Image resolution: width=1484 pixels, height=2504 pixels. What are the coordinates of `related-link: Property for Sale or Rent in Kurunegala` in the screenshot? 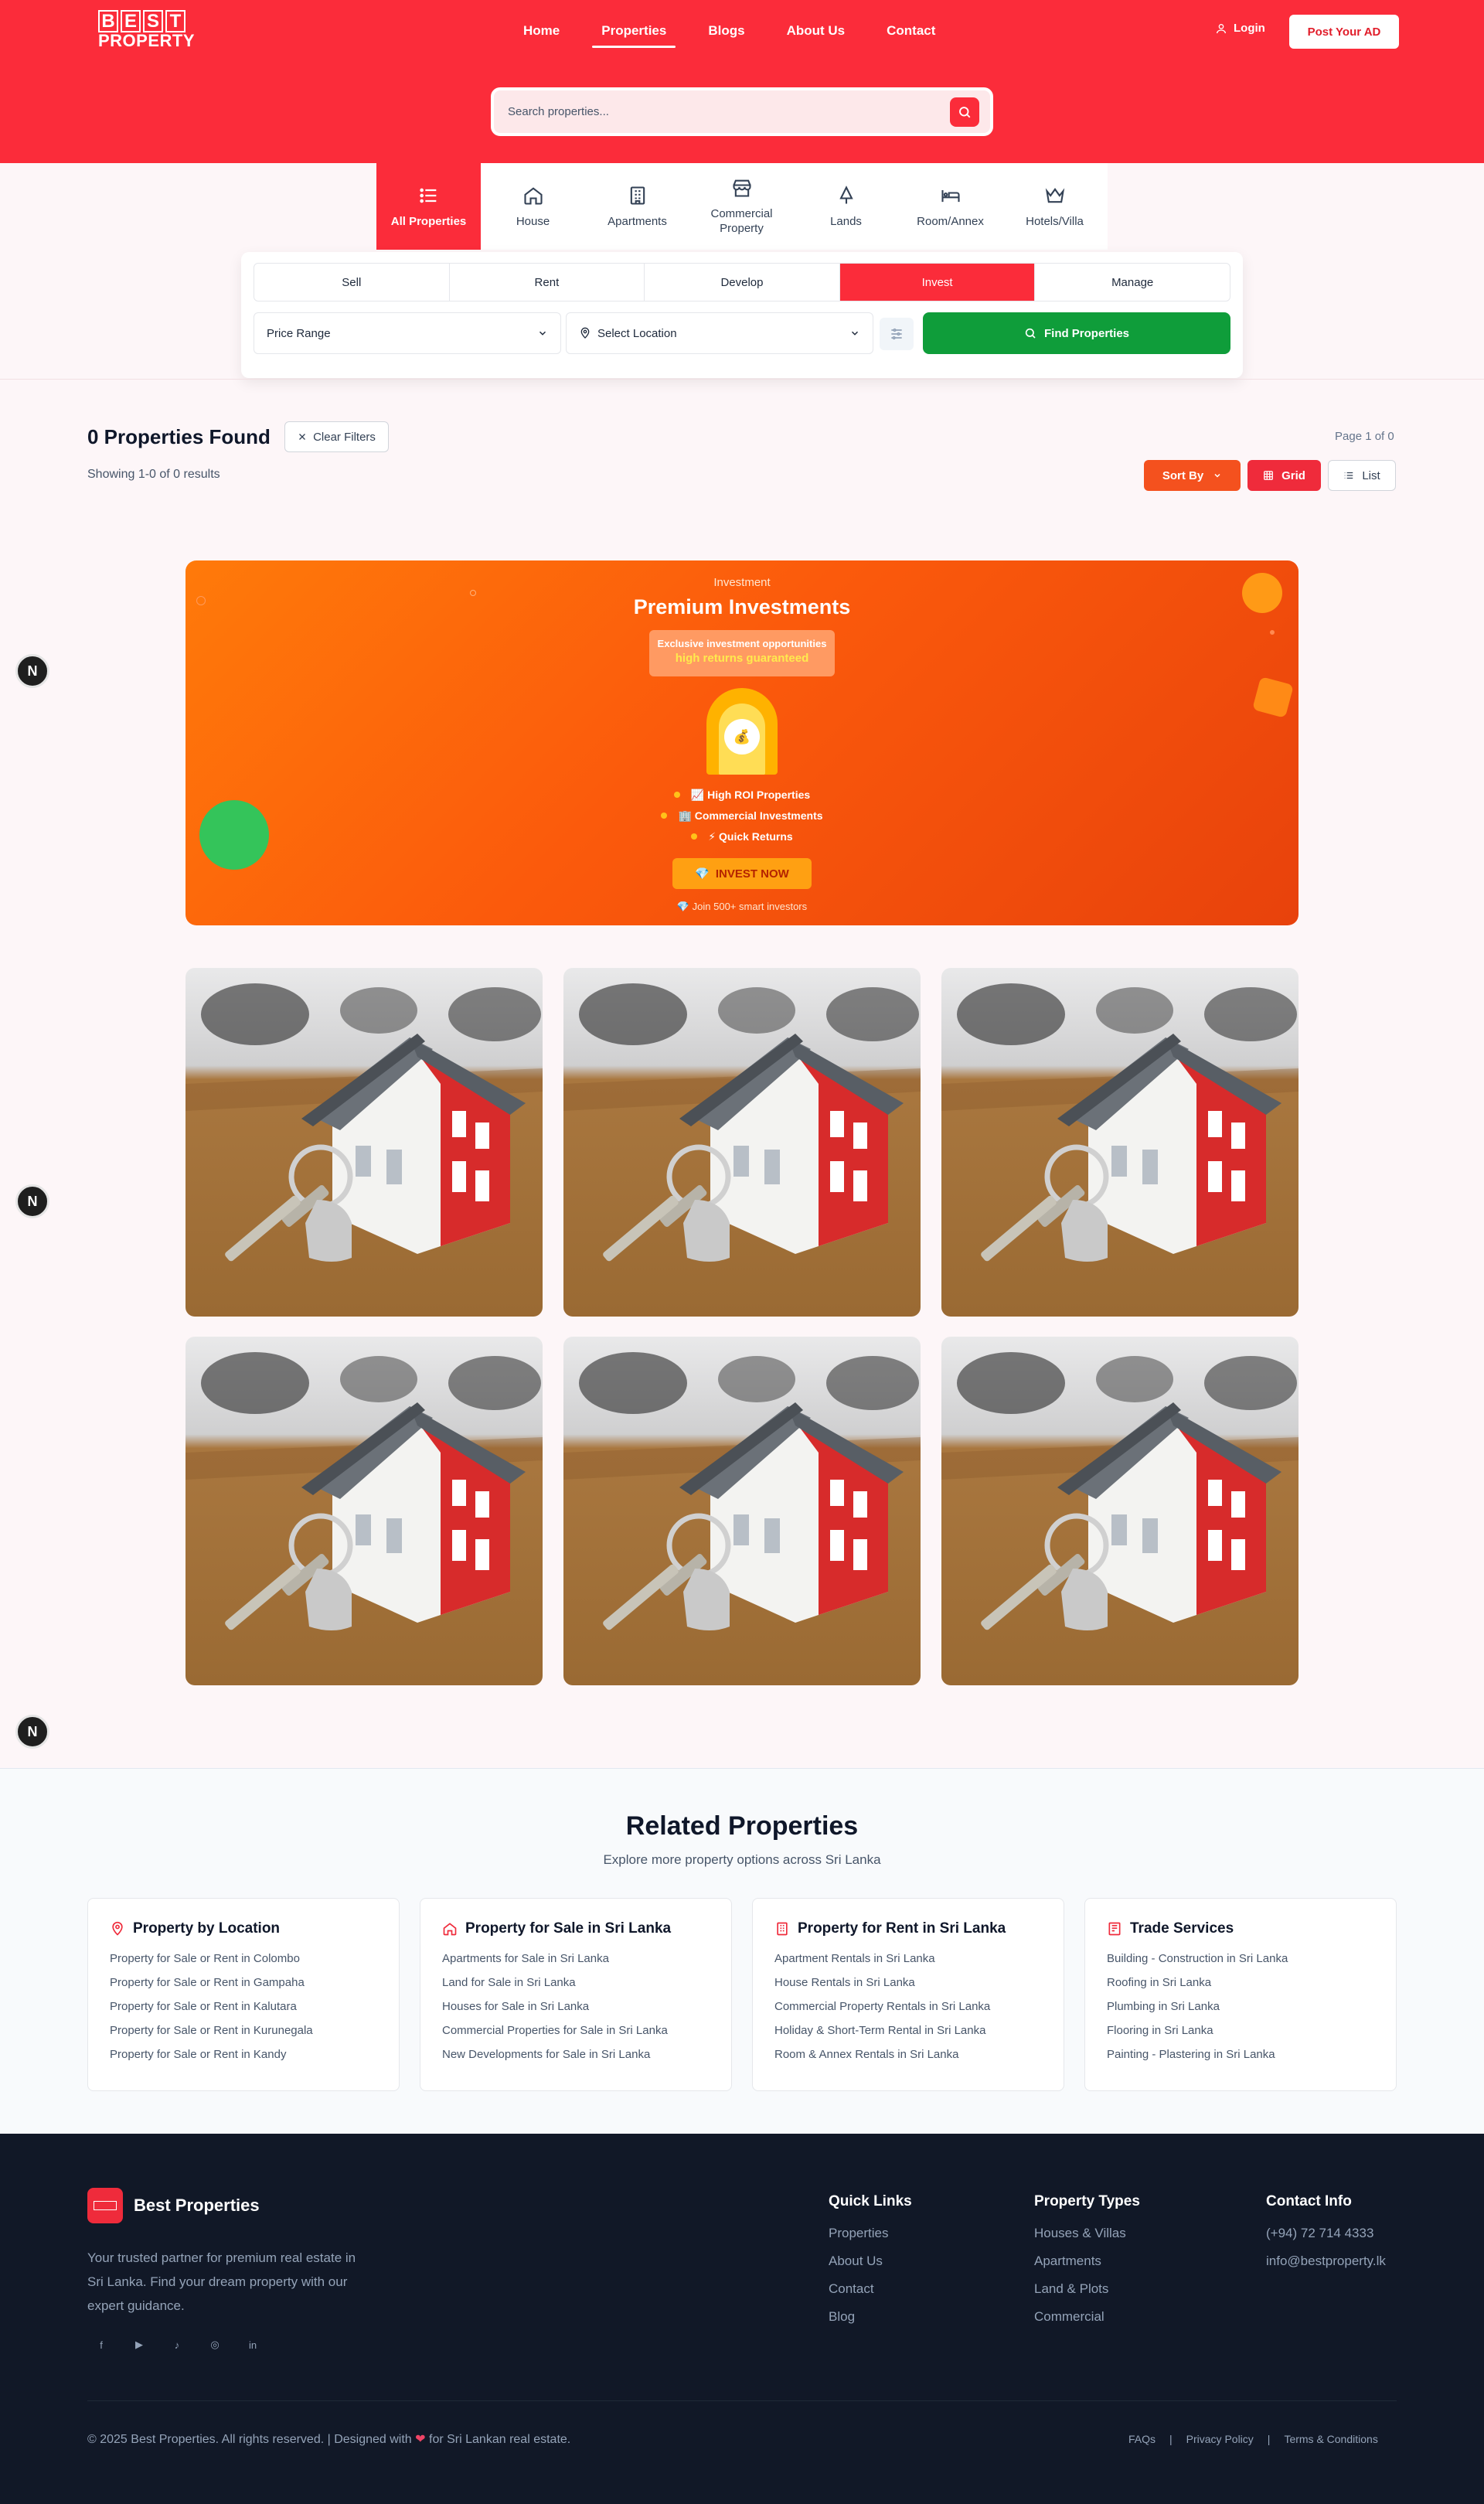 It's located at (243, 2031).